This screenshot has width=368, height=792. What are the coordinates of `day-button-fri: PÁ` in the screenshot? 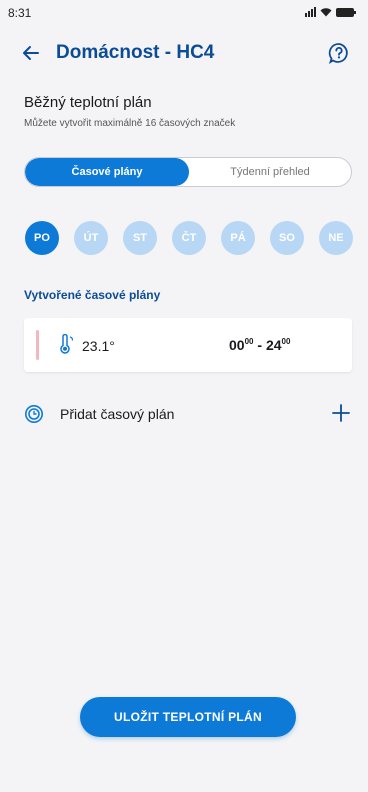 It's located at (238, 238).